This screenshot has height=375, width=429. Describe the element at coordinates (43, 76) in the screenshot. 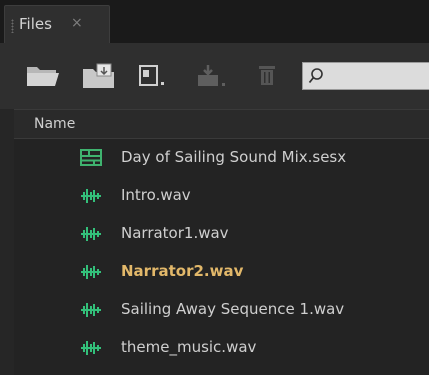

I see `open-folder-icon` at that location.